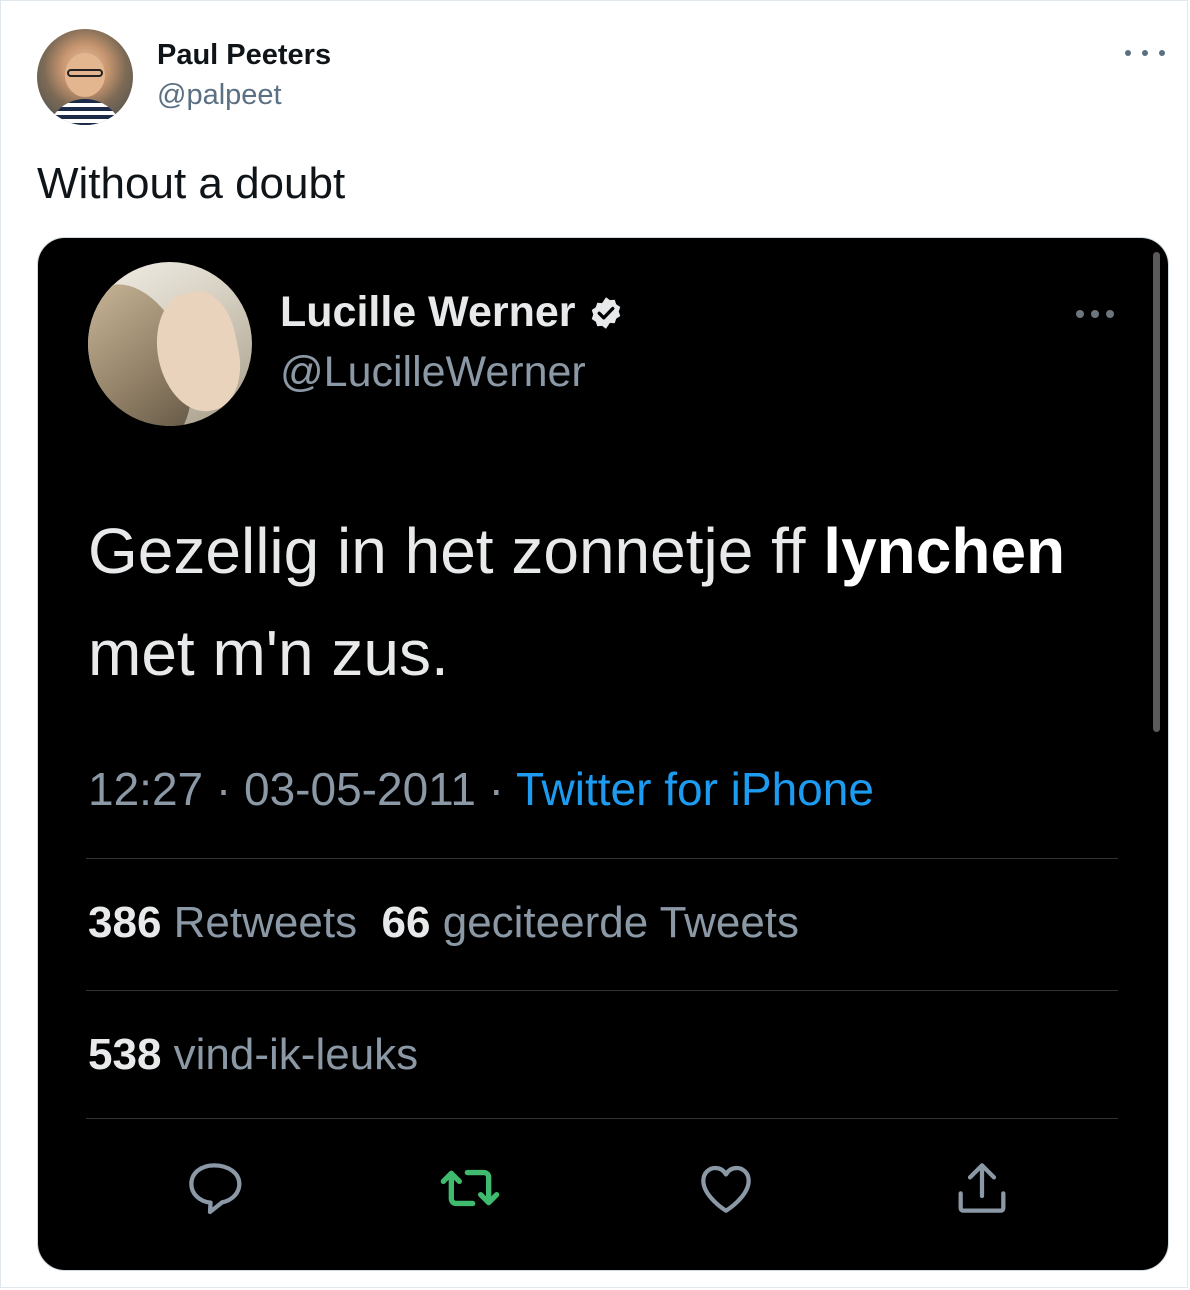 Image resolution: width=1190 pixels, height=1290 pixels. I want to click on reply-icon, so click(215, 1189).